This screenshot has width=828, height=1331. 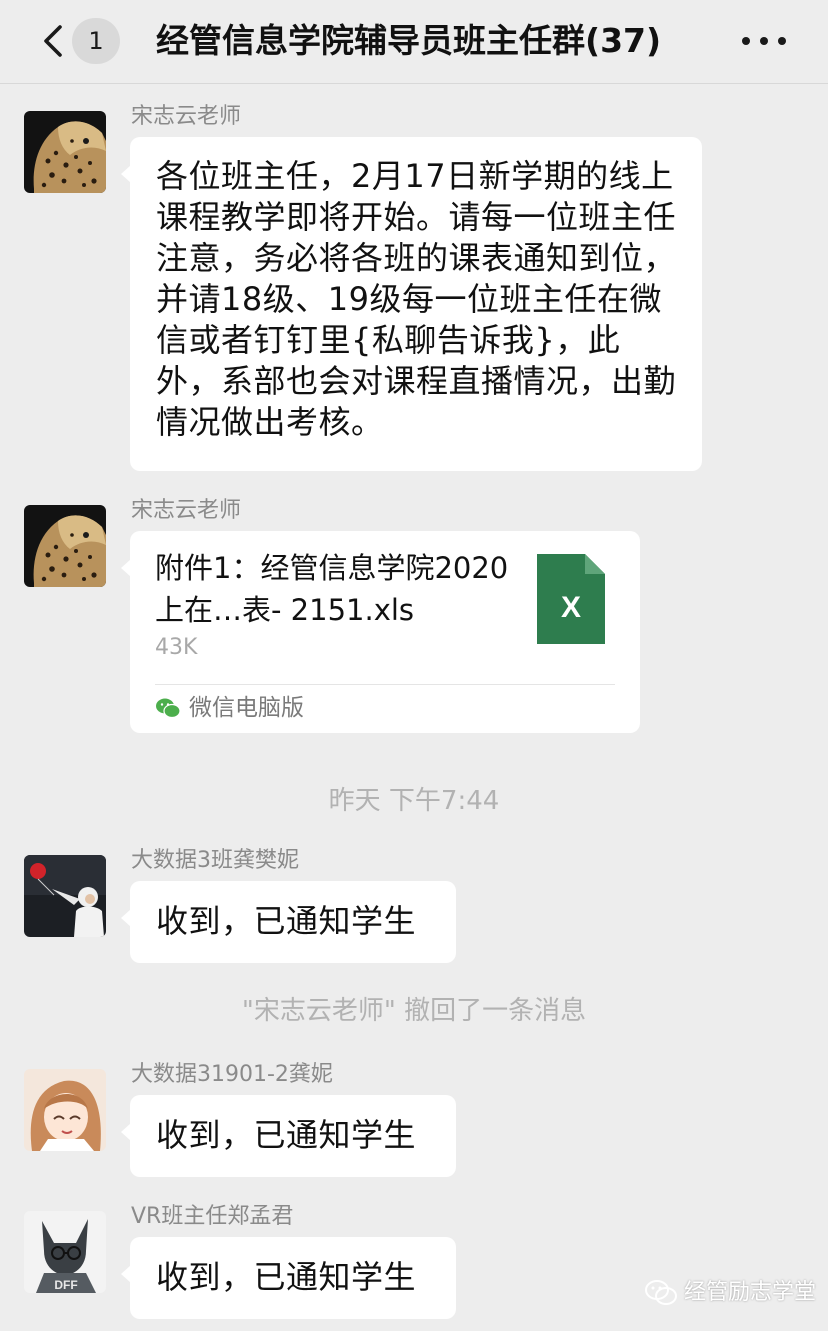 I want to click on file-size: 43K, so click(x=176, y=647).